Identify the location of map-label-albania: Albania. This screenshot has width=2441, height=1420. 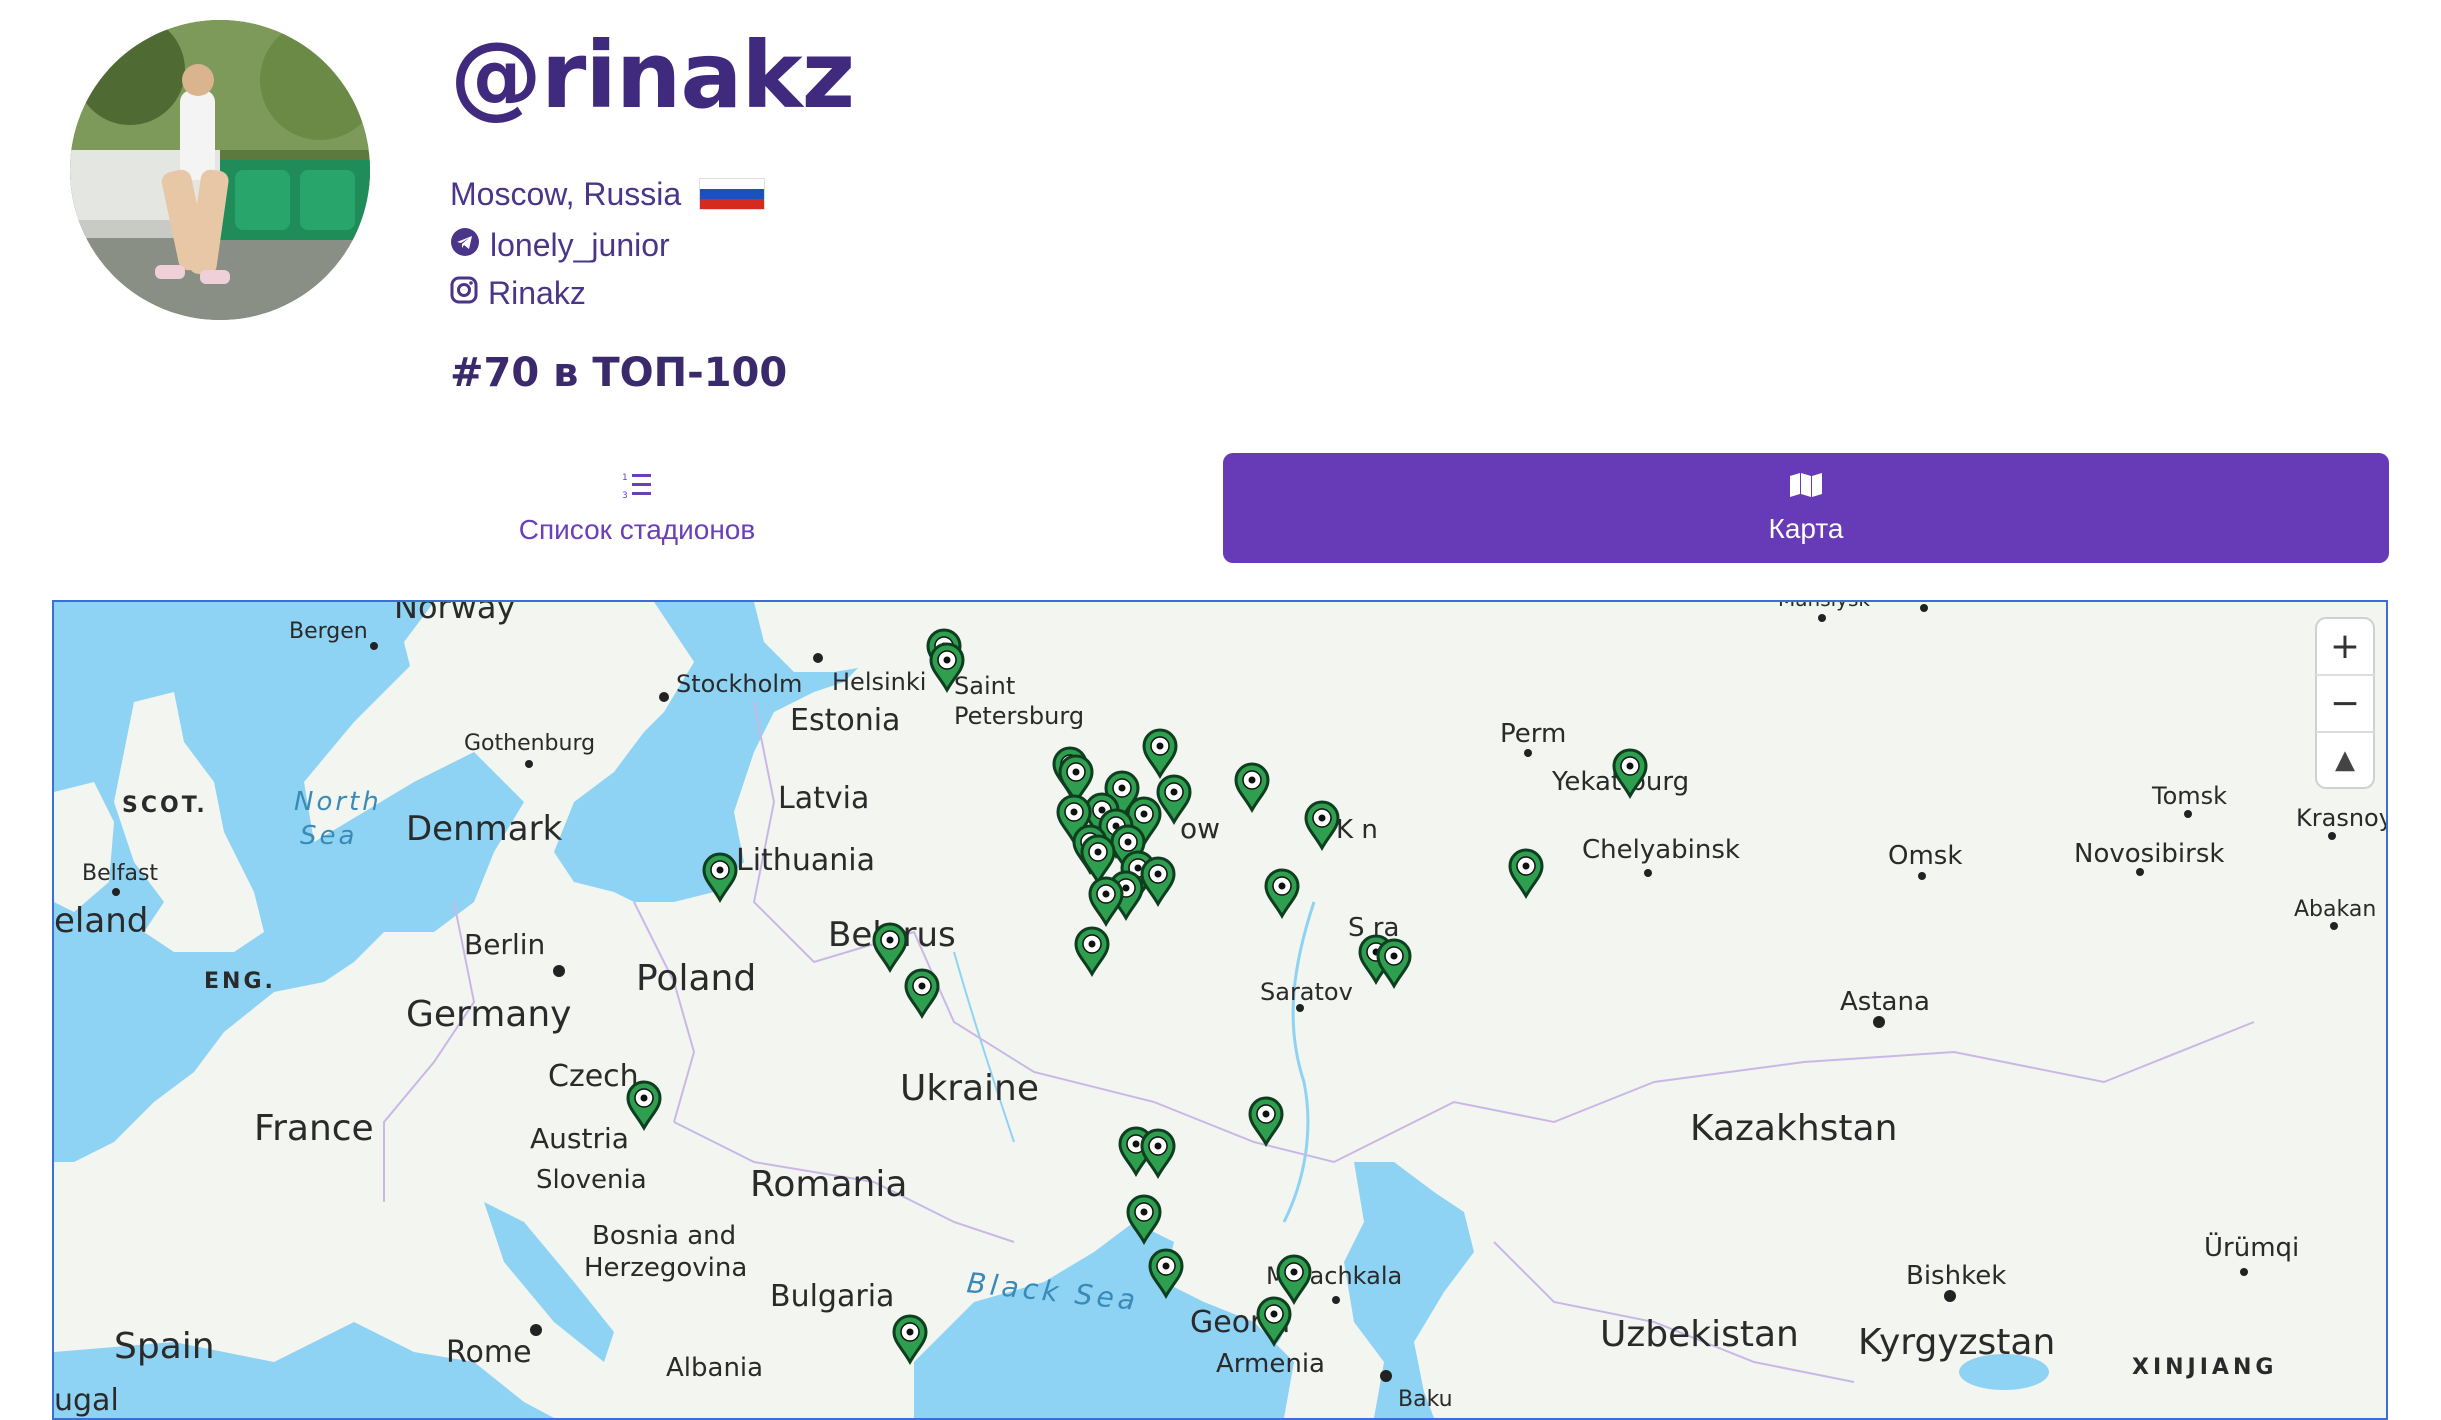
(714, 1368).